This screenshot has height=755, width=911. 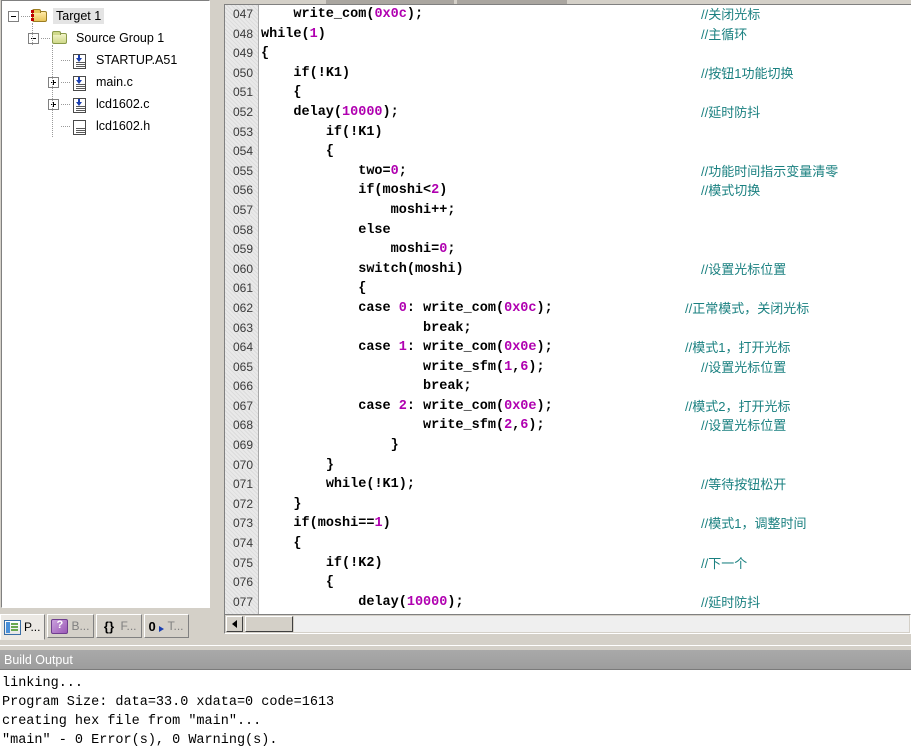 I want to click on line-number: 050, so click(x=242, y=72).